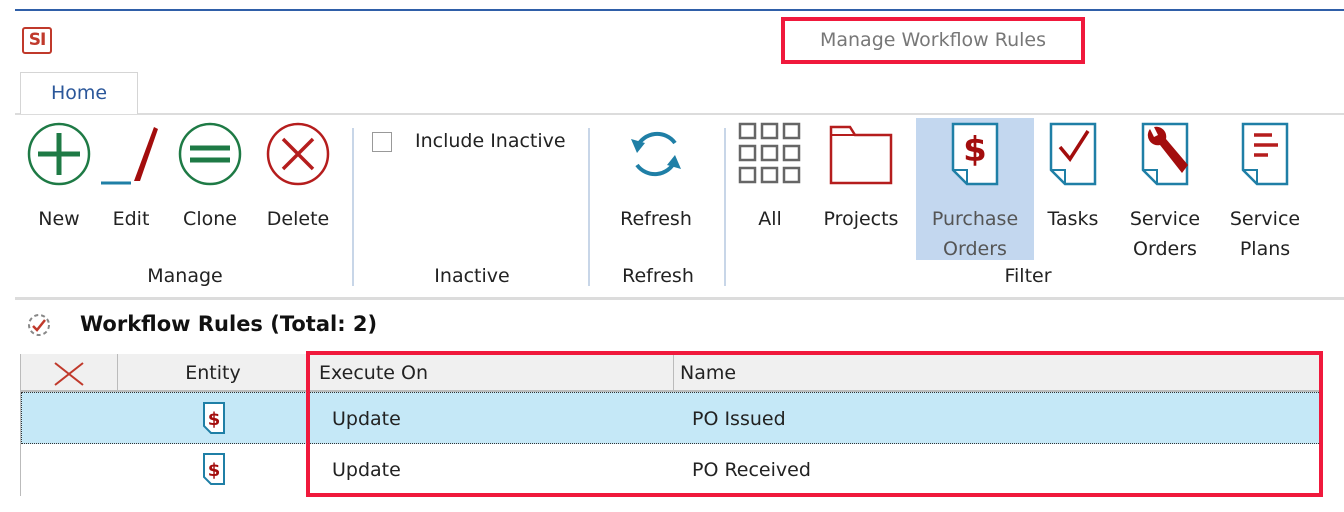 This screenshot has height=512, width=1344. I want to click on filter-tasks-button: Tasks, so click(1073, 176).